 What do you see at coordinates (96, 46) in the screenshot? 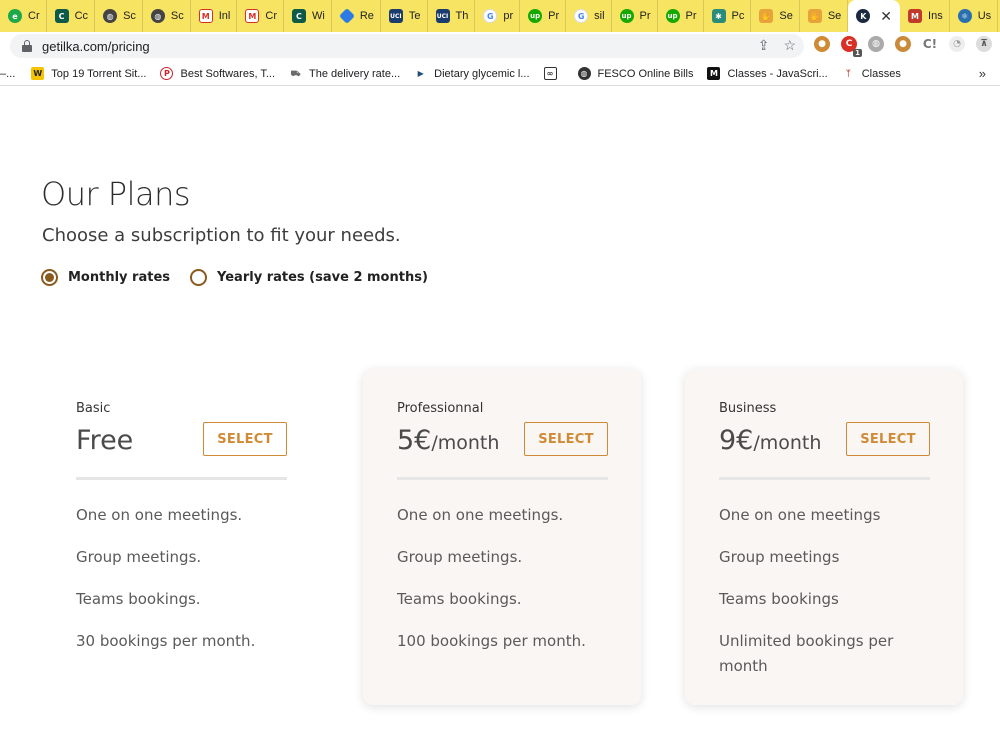
I see `url-text: getilka.com/pricing` at bounding box center [96, 46].